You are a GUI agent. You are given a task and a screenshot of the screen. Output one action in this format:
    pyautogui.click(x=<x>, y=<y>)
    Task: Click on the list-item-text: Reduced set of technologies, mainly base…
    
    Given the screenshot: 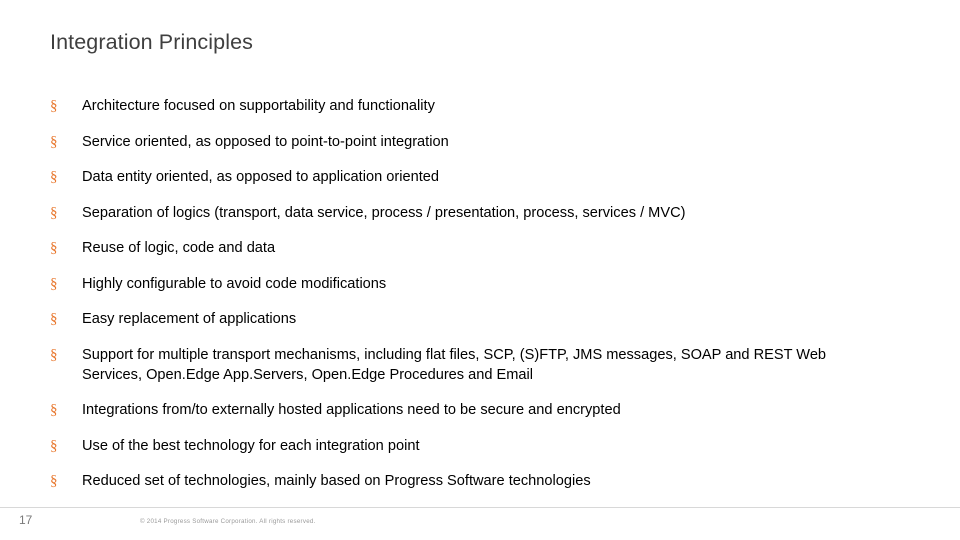 What is the action you would take?
    pyautogui.click(x=336, y=481)
    